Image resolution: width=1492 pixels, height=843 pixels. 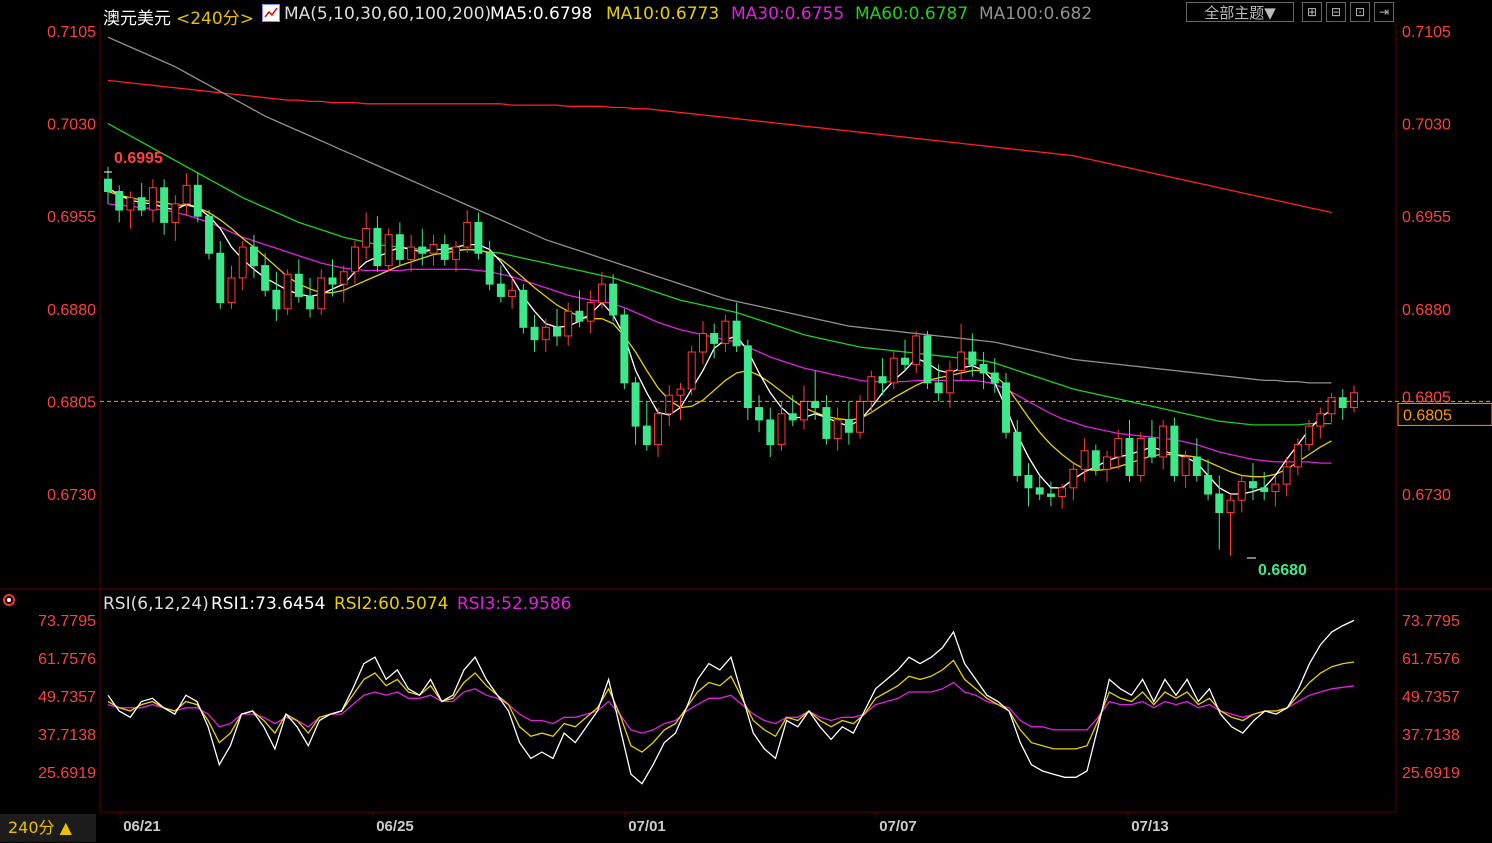 What do you see at coordinates (1360, 12) in the screenshot?
I see `layout-icon: ⊡` at bounding box center [1360, 12].